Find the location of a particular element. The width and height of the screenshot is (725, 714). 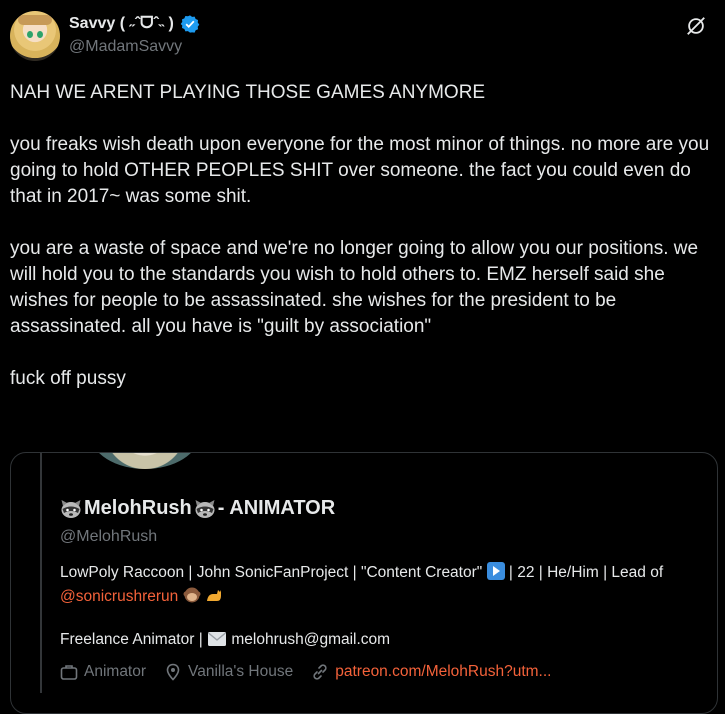

profile-name-row: MelohRush - ANIMATOR is located at coordinates (197, 508).